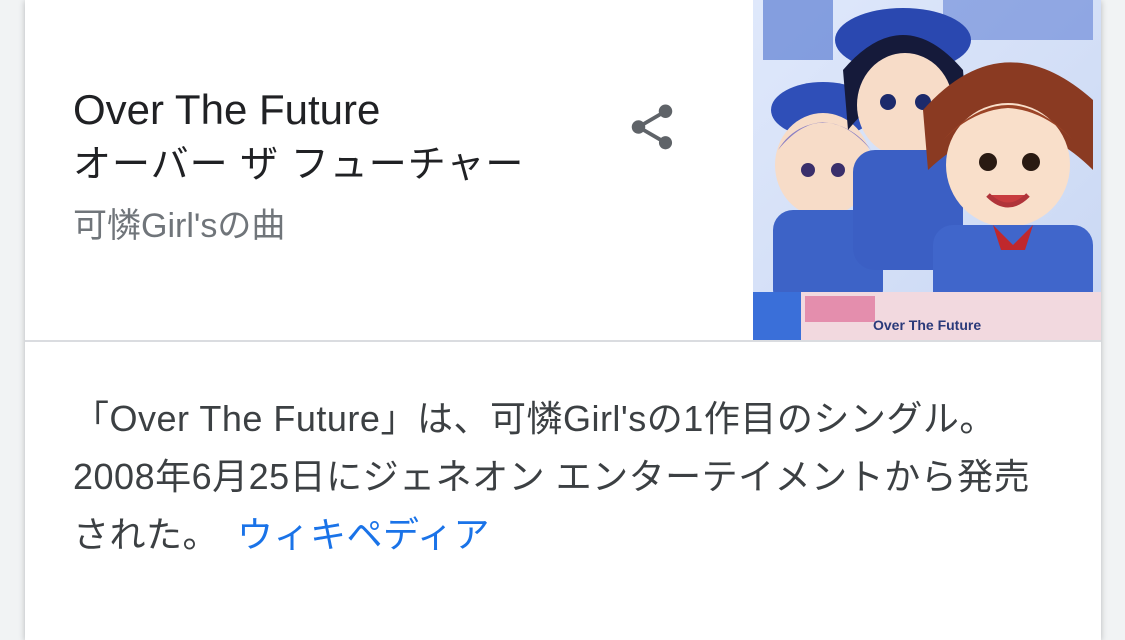 This screenshot has height=640, width=1125. I want to click on album-cover-caption: Over The Future, so click(927, 325).